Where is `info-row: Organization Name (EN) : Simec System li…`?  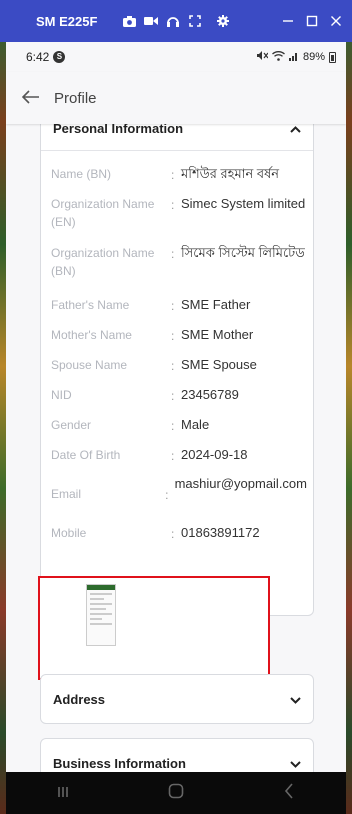
info-row: Organization Name (EN) : Simec System li… is located at coordinates (179, 213).